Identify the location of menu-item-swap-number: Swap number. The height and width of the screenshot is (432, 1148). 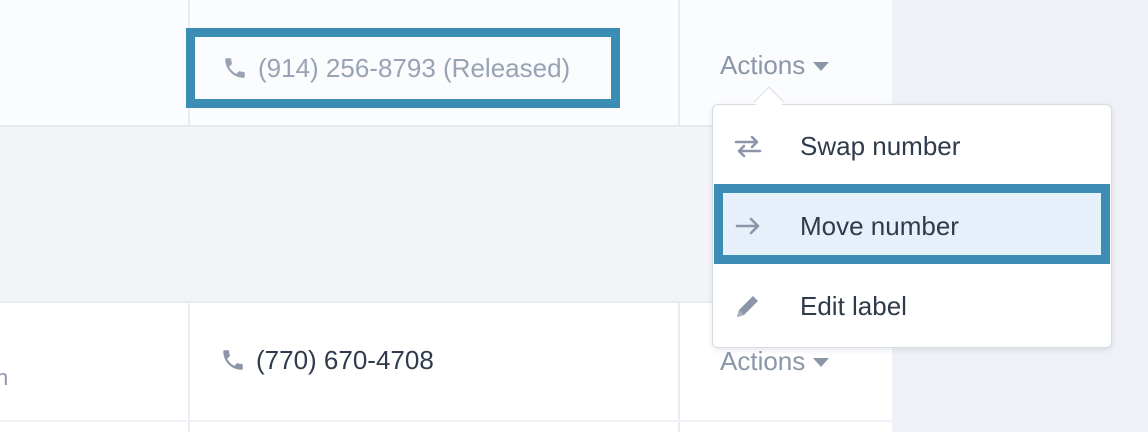
(846, 146).